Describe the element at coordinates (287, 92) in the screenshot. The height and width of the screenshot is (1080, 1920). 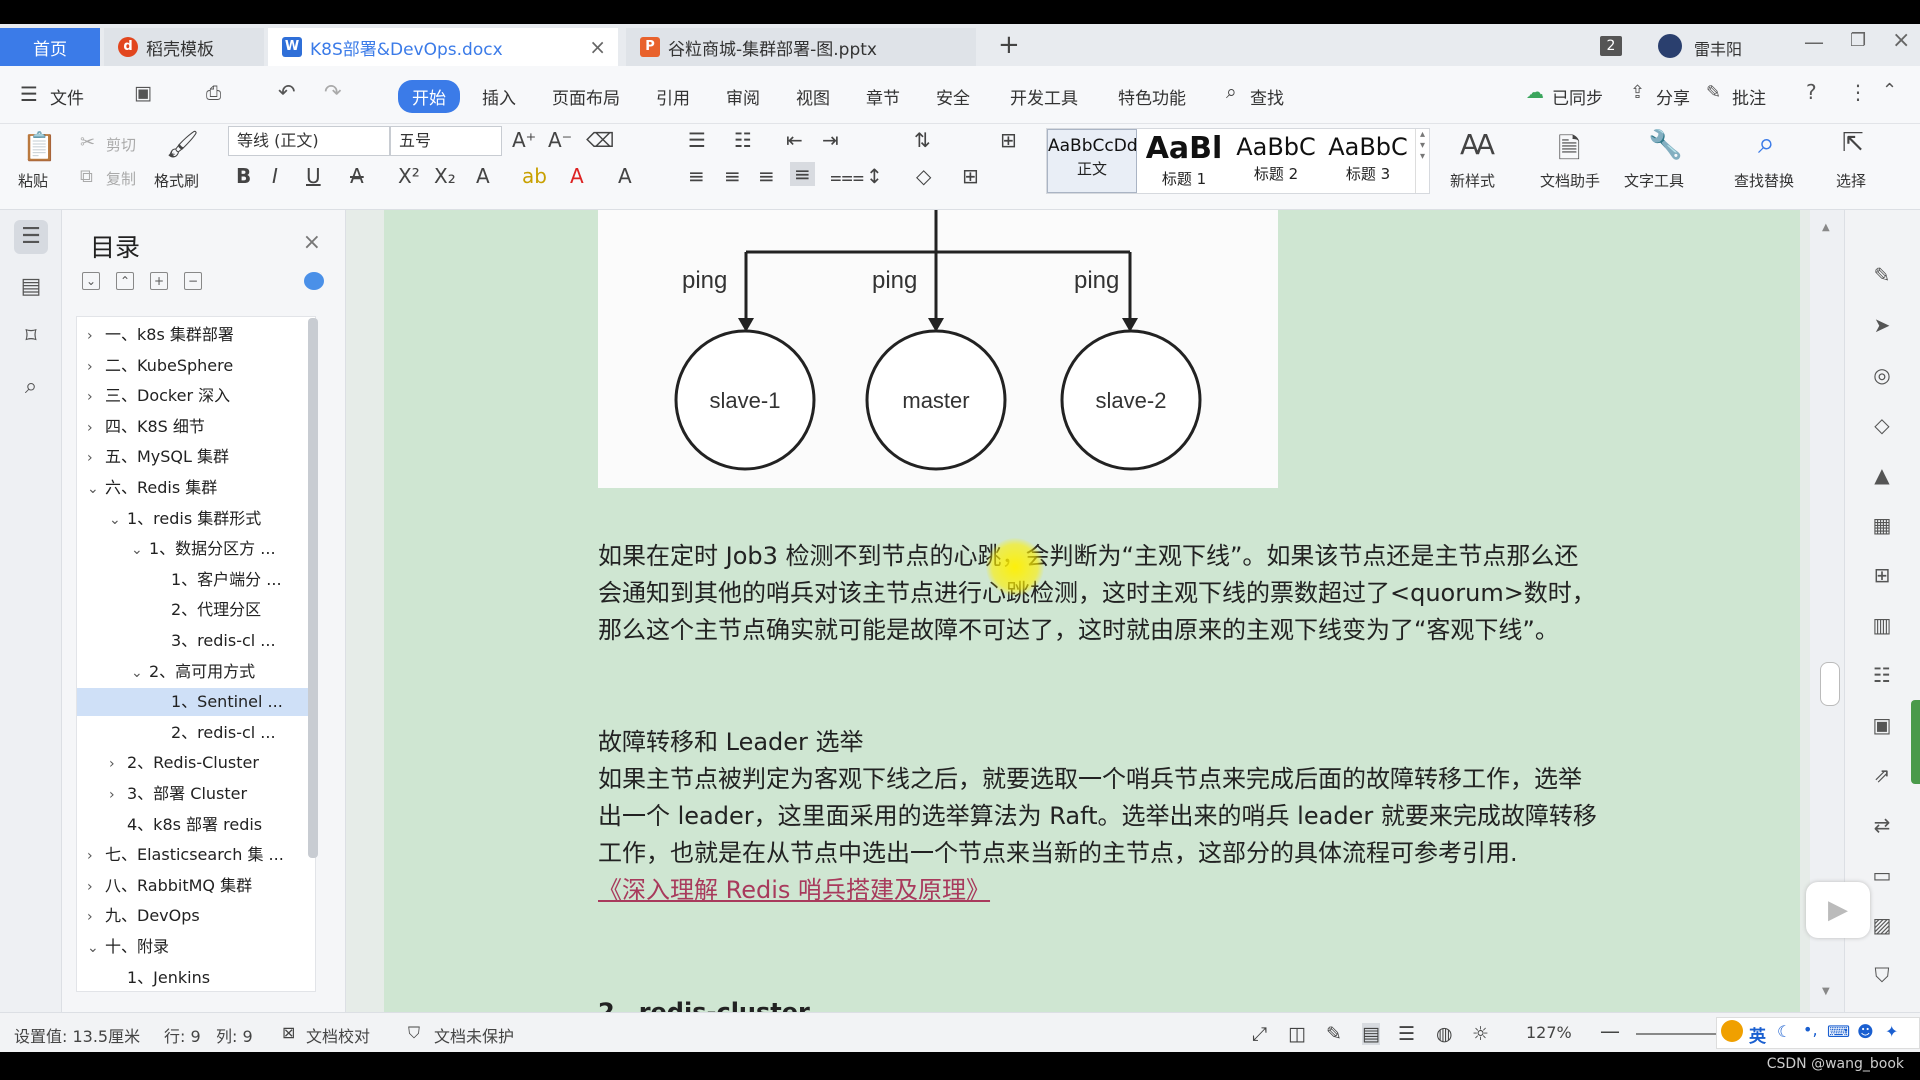
I see `undo-icon: ↶` at that location.